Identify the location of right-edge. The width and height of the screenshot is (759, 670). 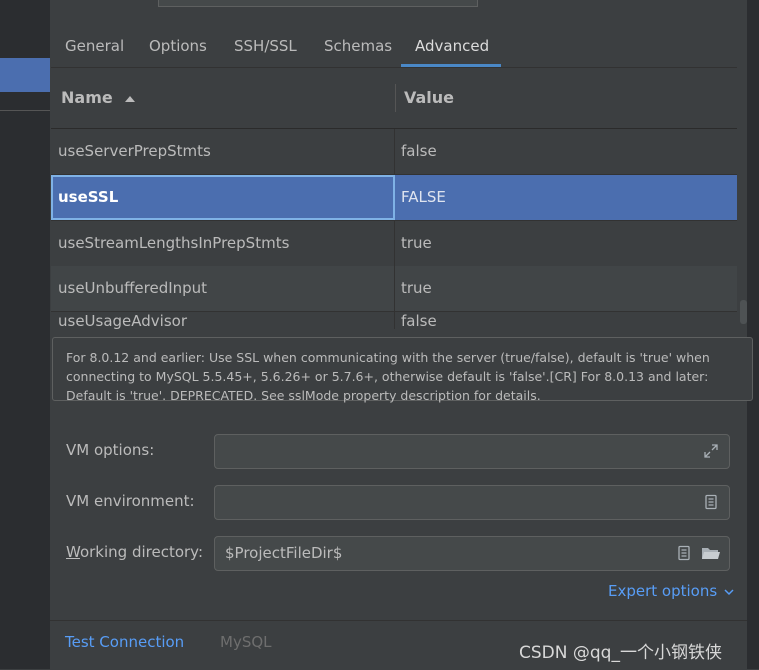
(753, 334).